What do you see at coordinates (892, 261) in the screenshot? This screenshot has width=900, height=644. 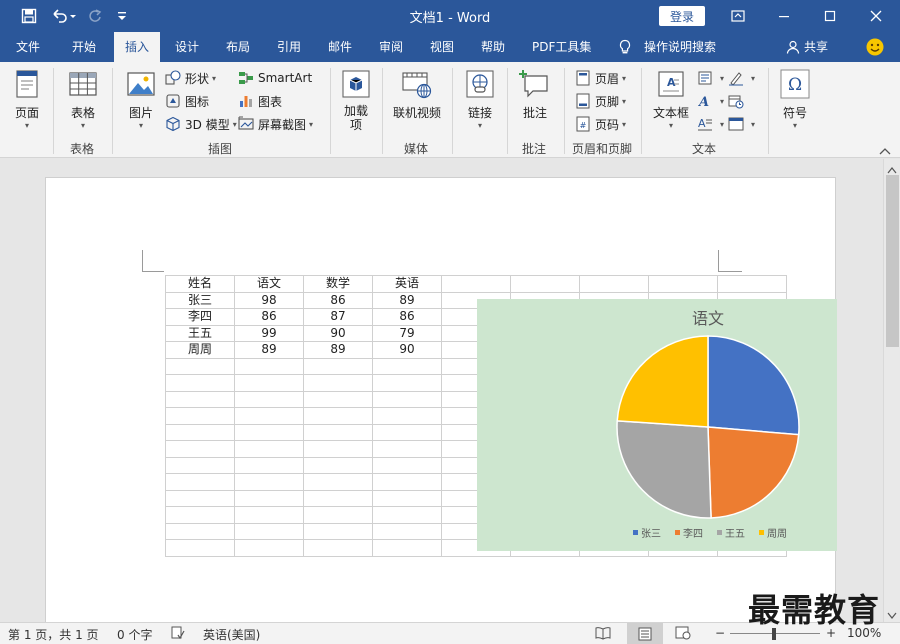 I see `scroll-thumb` at bounding box center [892, 261].